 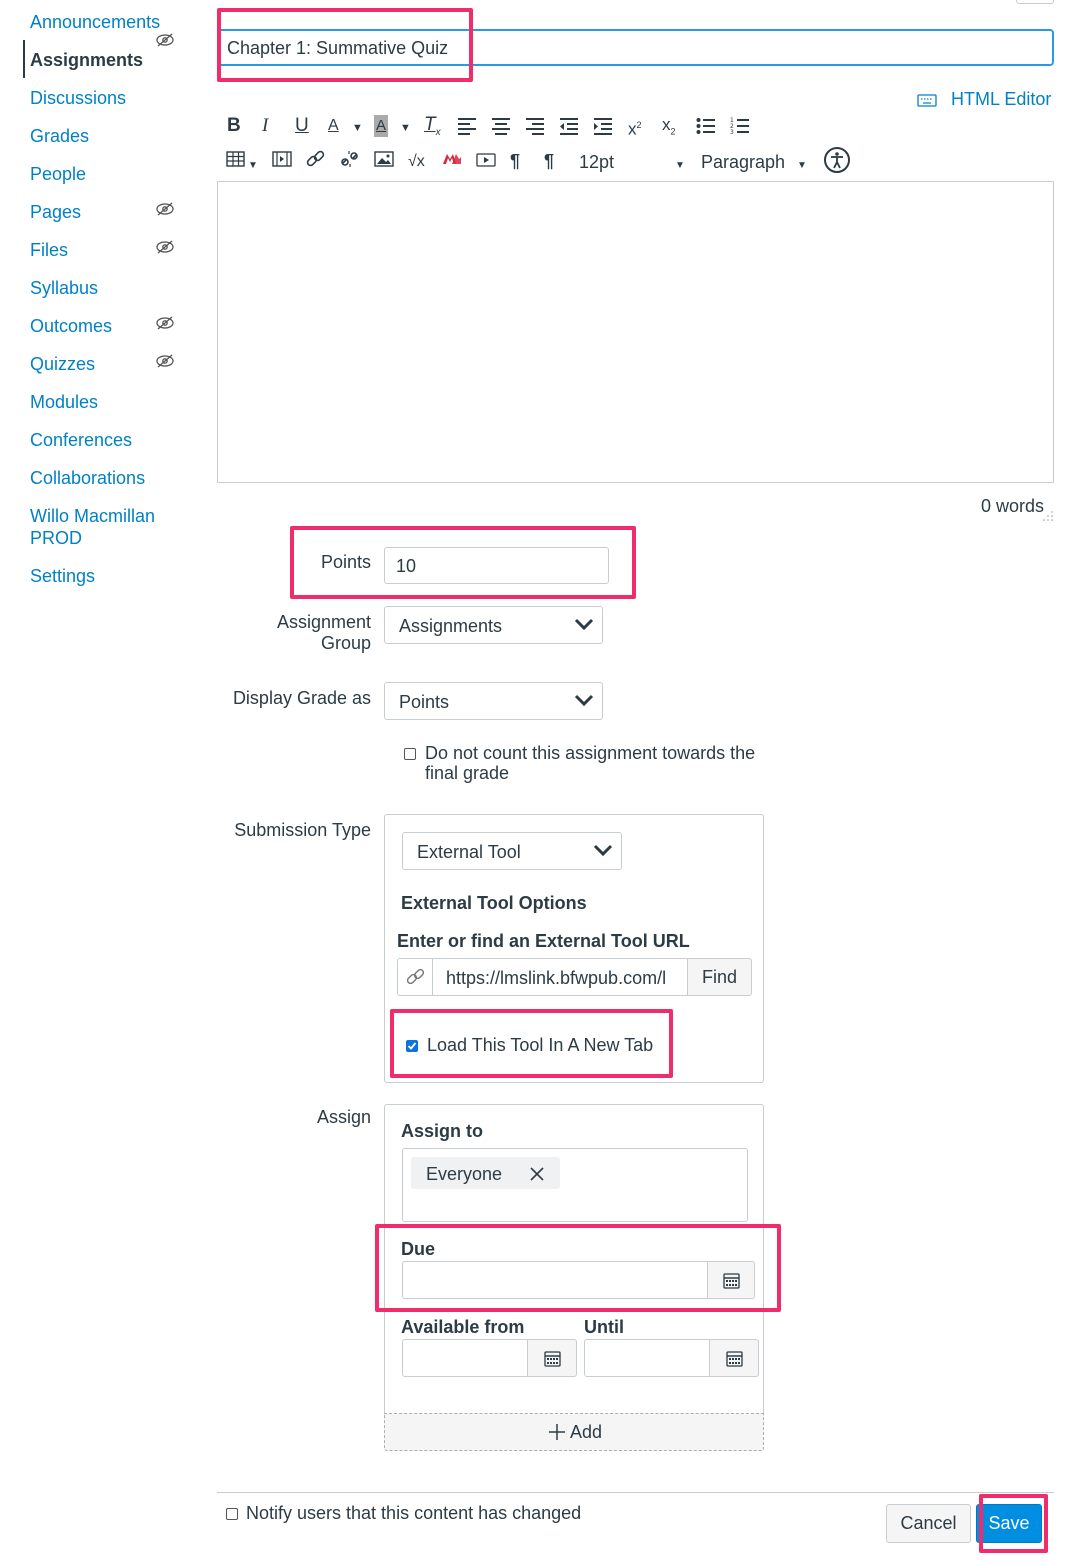 I want to click on assignment-group-select: Assignments, so click(x=493, y=625).